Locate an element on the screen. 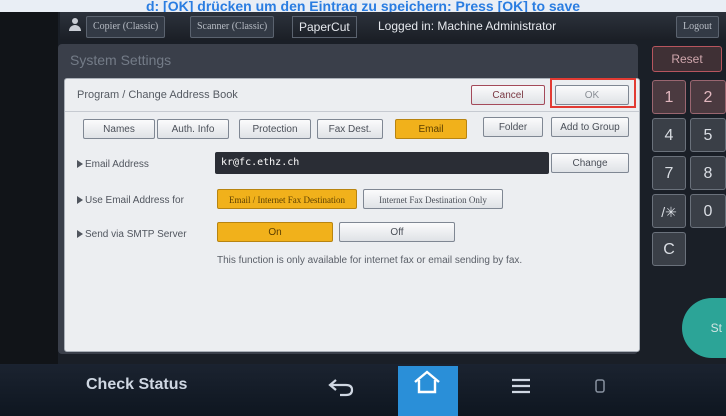 This screenshot has width=726, height=416. papercut-button: PaperCut is located at coordinates (324, 27).